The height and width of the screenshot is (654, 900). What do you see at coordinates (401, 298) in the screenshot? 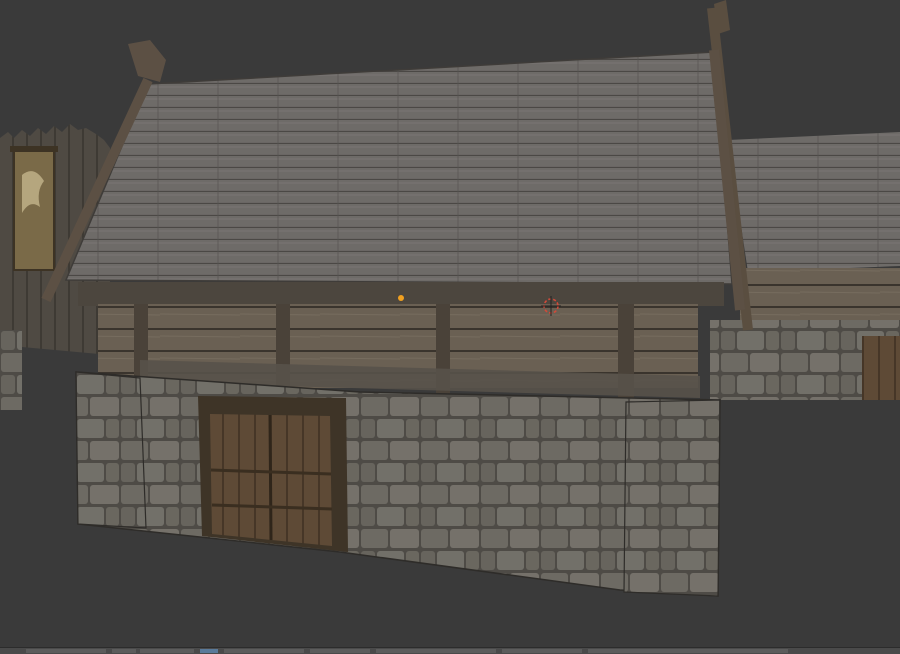
I see `selection-dot` at bounding box center [401, 298].